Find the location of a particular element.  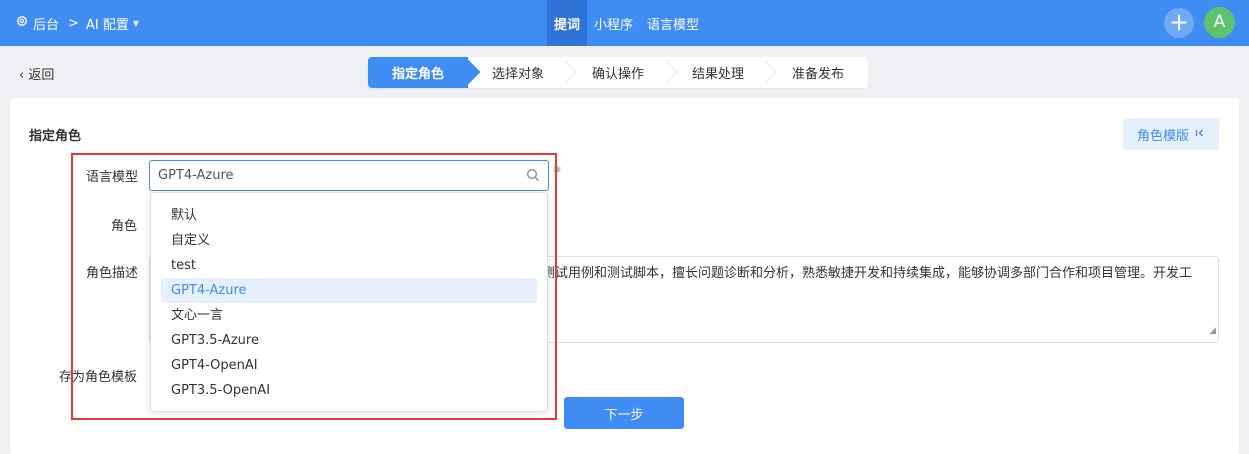

step-result-processing: 结果处理 is located at coordinates (723, 72).